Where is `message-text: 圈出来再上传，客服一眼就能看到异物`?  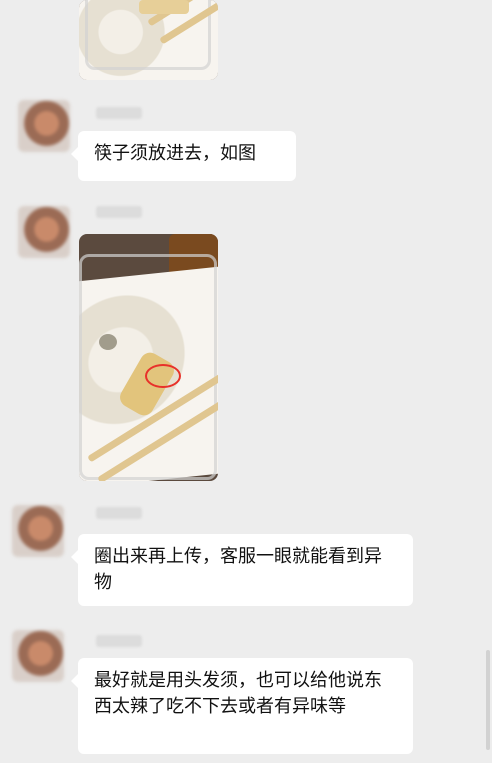
message-text: 圈出来再上传，客服一眼就能看到异物 is located at coordinates (238, 569).